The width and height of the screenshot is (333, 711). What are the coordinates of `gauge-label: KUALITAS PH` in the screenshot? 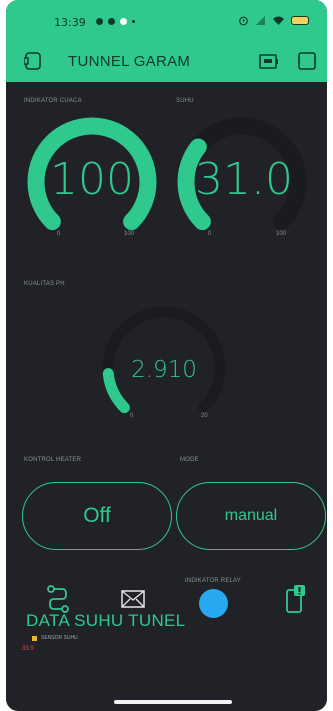 It's located at (44, 284).